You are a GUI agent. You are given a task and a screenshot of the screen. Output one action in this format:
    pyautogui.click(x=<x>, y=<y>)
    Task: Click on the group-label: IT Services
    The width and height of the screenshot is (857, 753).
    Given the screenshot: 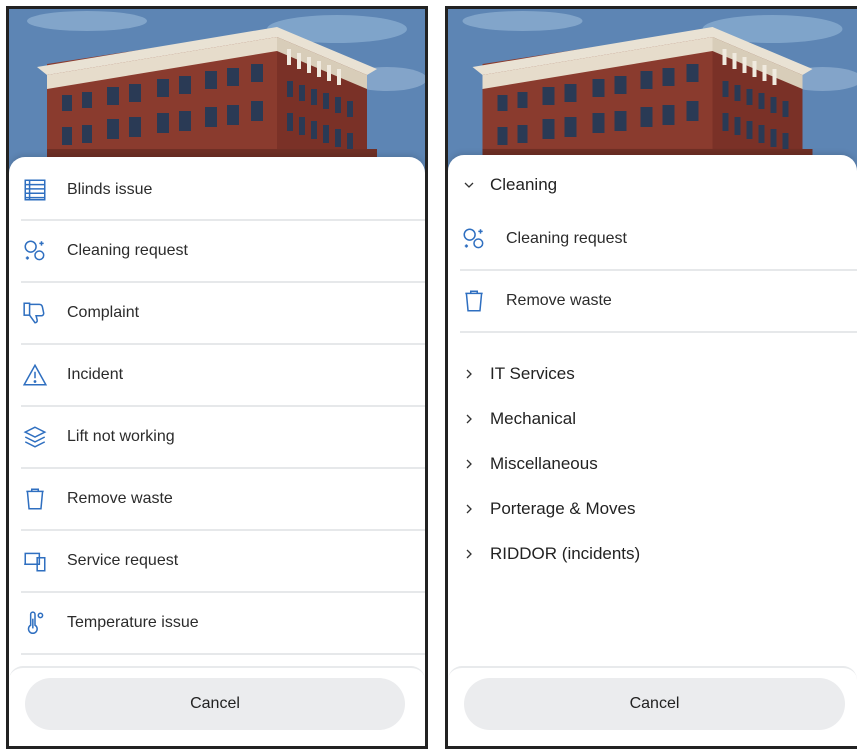 What is the action you would take?
    pyautogui.click(x=532, y=373)
    